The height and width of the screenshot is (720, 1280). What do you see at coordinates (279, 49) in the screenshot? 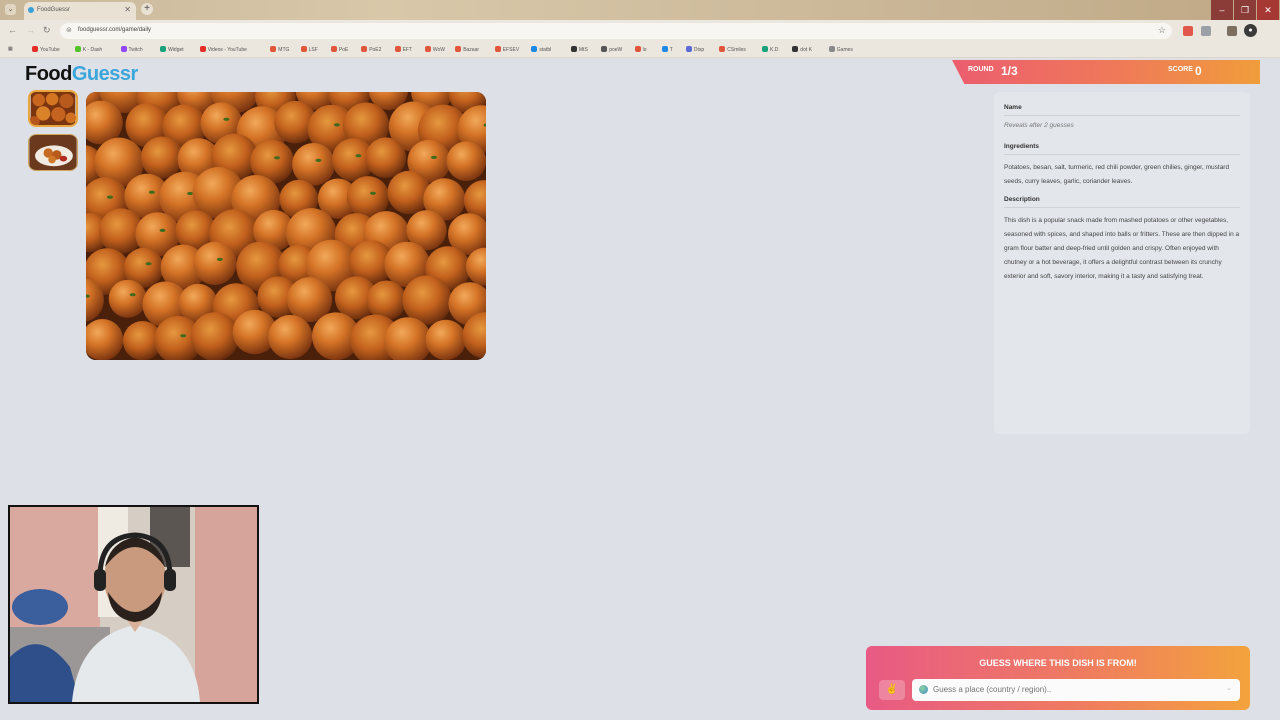
I see `bookmark-item: MTG` at bounding box center [279, 49].